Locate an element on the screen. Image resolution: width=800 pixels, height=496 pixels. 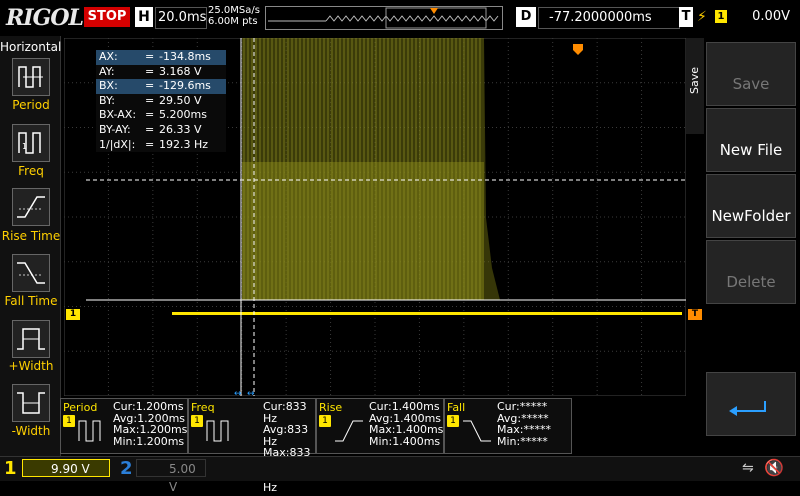
memory-overview is located at coordinates (384, 18).